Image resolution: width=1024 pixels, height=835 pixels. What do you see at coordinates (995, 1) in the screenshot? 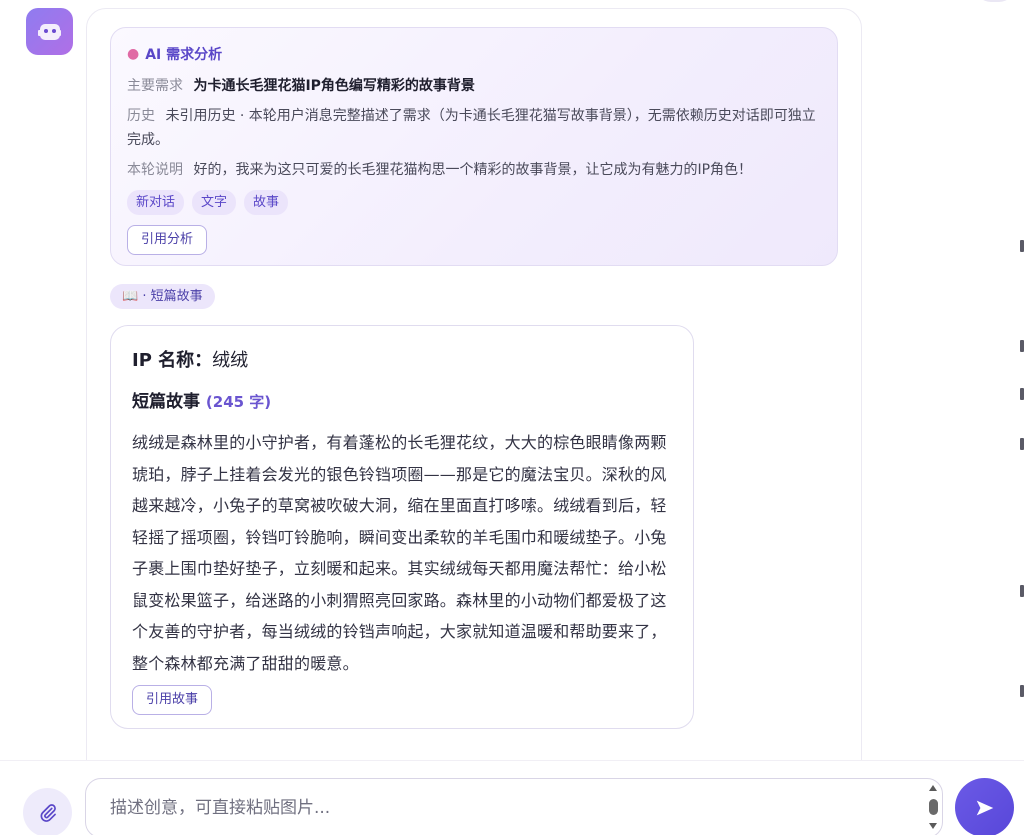
I see `corner-decoration` at bounding box center [995, 1].